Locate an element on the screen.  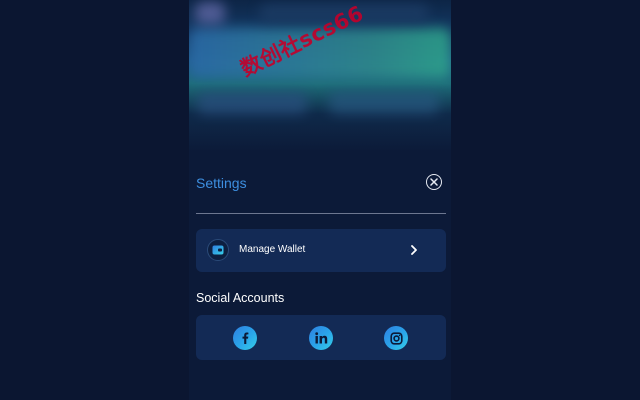
manage-wallet-button: Manage Wallet is located at coordinates (321, 250).